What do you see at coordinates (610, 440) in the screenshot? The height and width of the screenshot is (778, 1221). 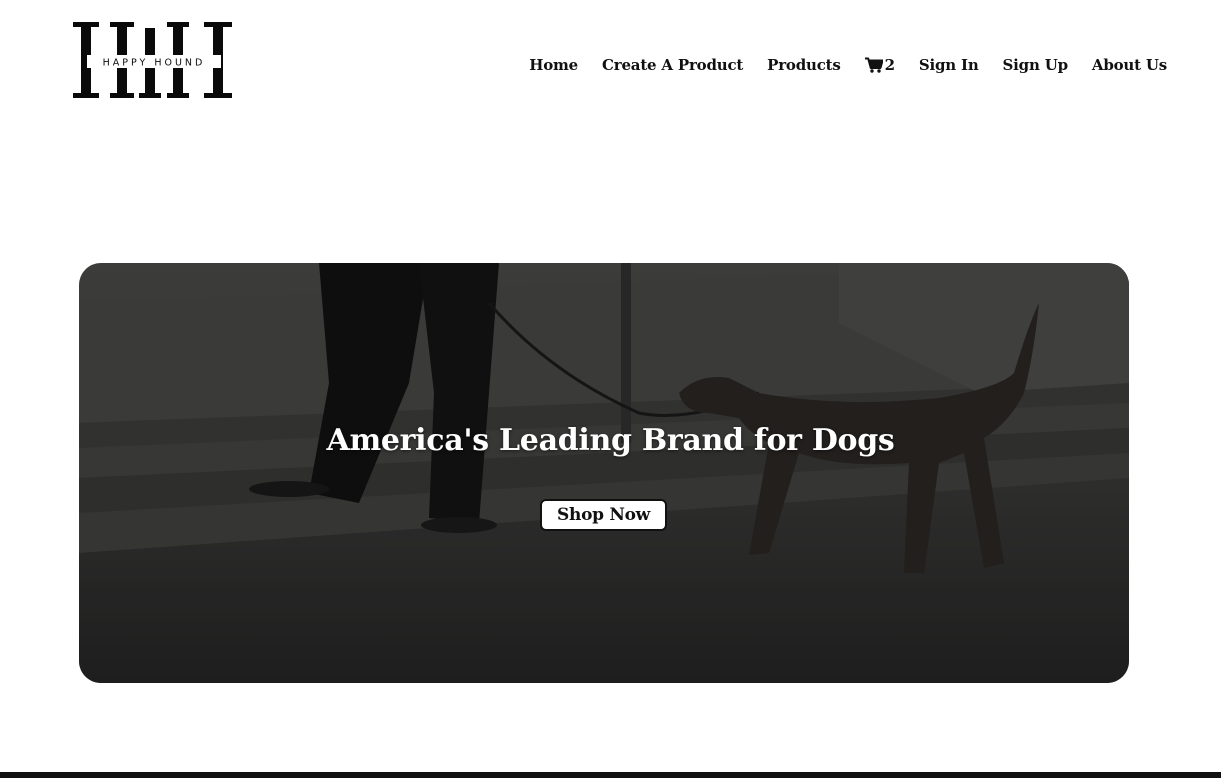 I see `hero-title: America's Leading Brand for Dogs` at bounding box center [610, 440].